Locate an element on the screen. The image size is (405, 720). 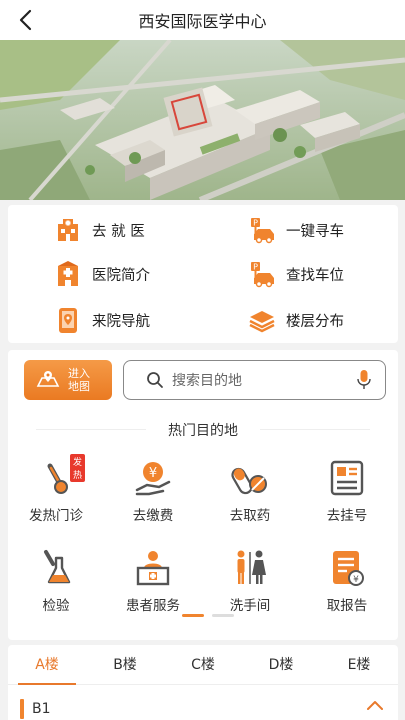
chevron-up-icon is located at coordinates (375, 705).